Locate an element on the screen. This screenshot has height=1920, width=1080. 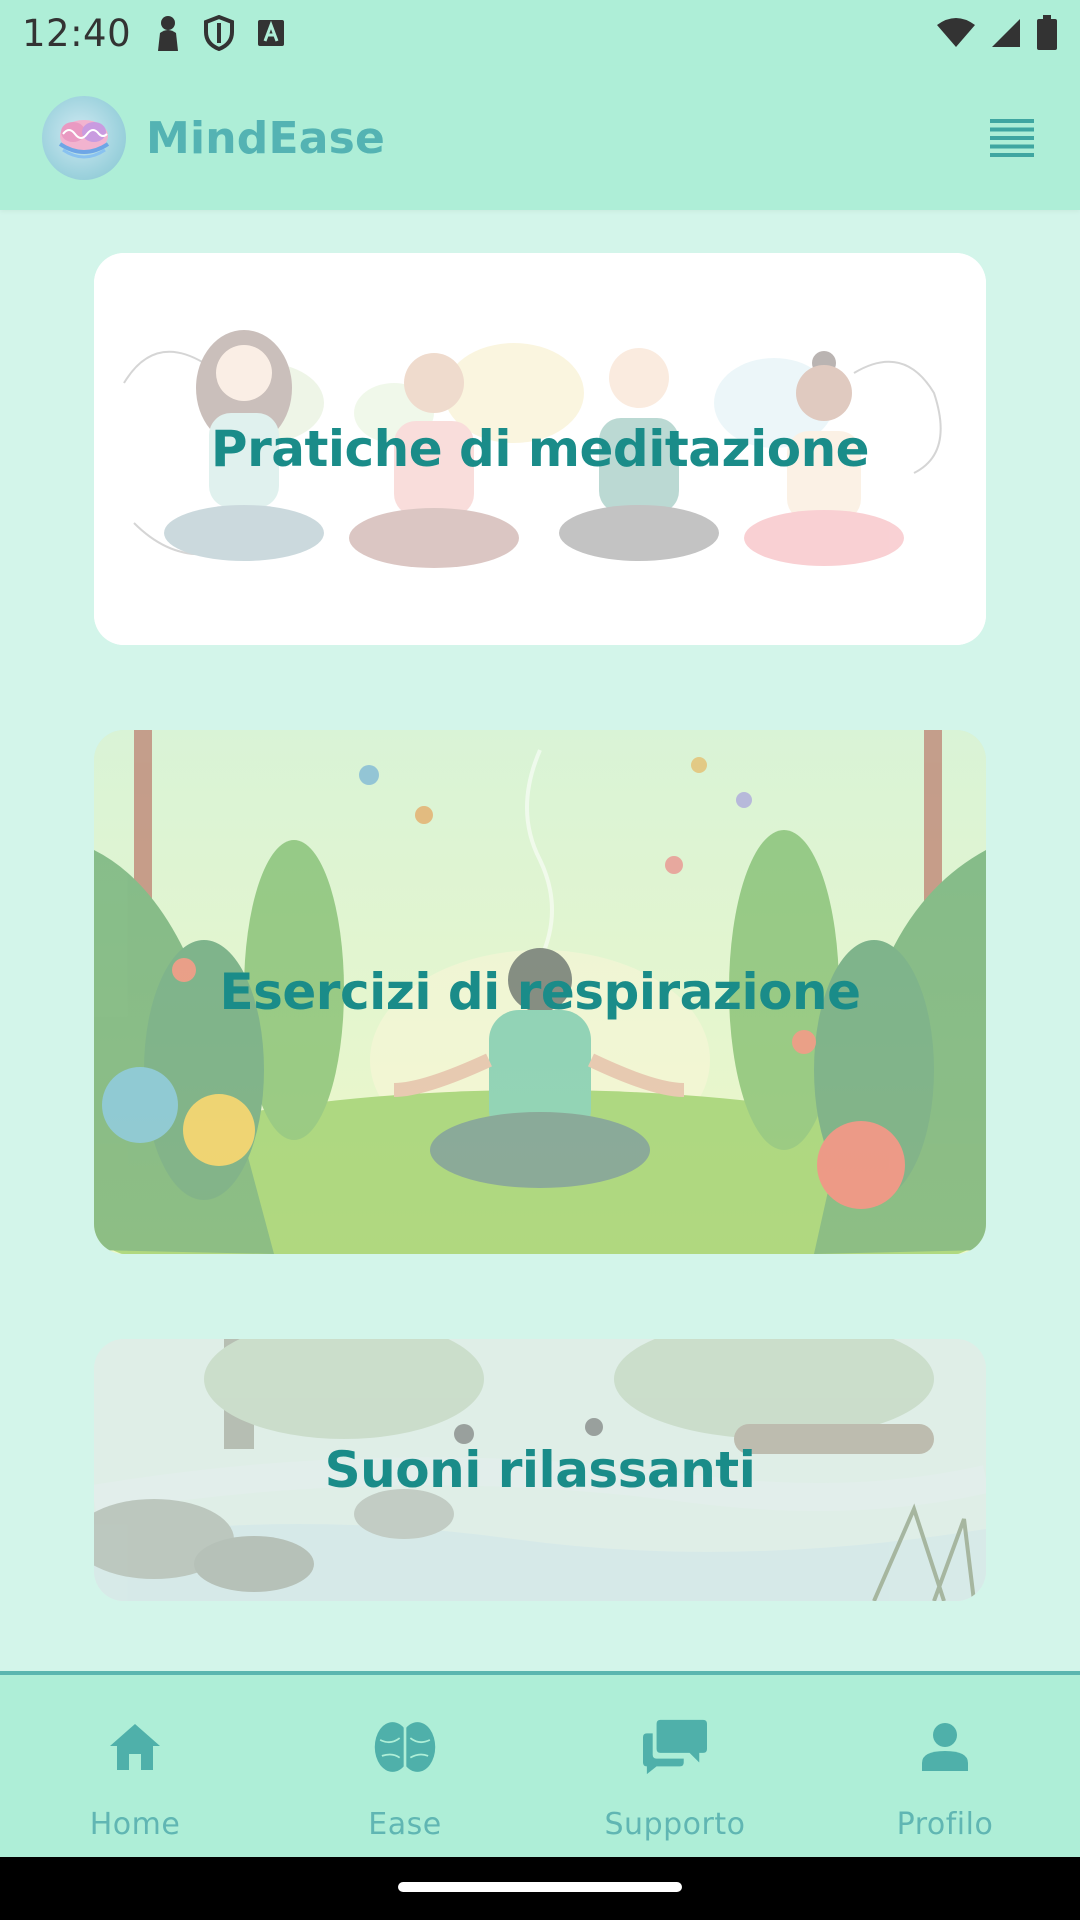
breathing-card-title: Esercizi di respirazione is located at coordinates (540, 992).